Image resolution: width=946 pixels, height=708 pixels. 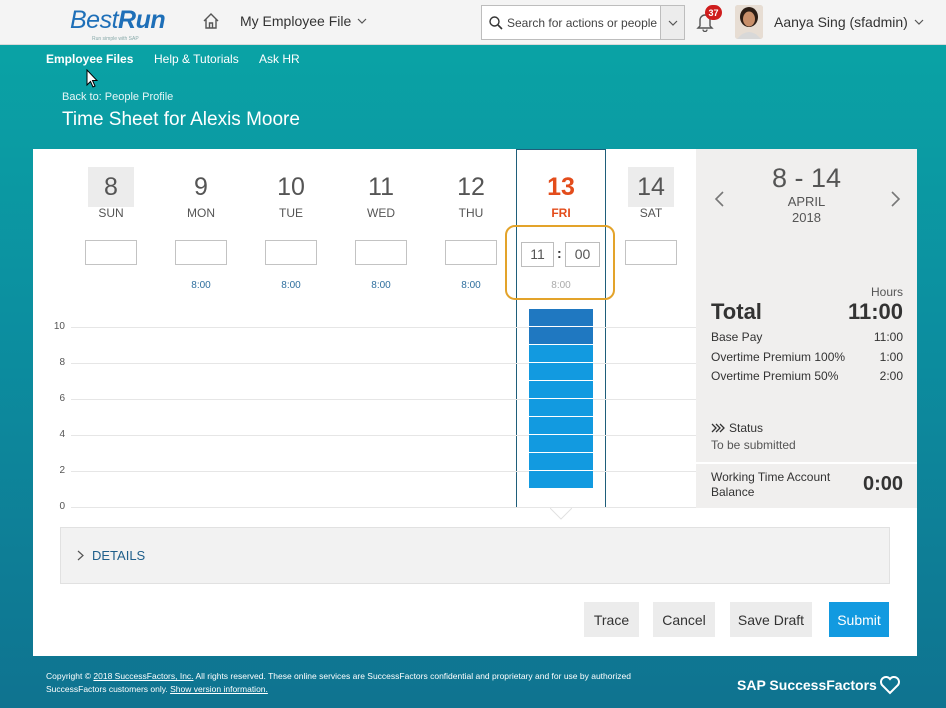 I want to click on status-value: To be submitted, so click(x=753, y=445).